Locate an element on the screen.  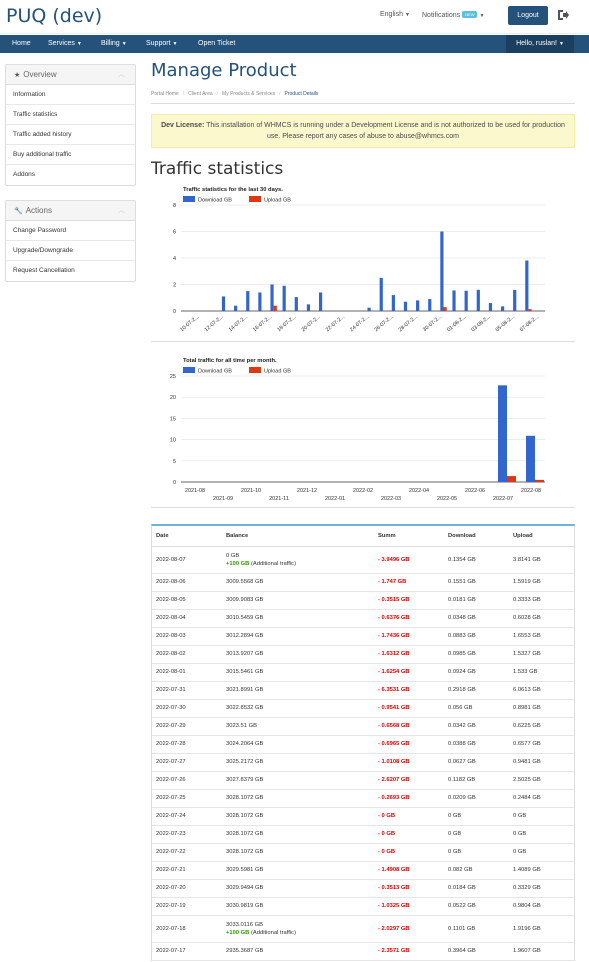
sign-out-icon is located at coordinates (563, 15).